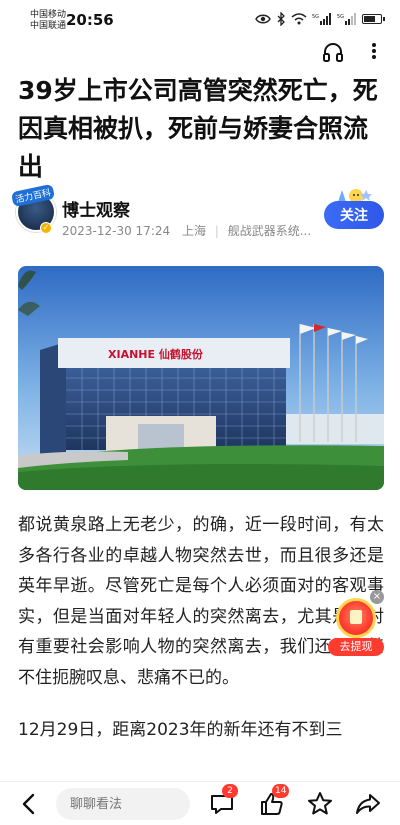 The image size is (400, 825). What do you see at coordinates (374, 53) in the screenshot?
I see `more-icon` at bounding box center [374, 53].